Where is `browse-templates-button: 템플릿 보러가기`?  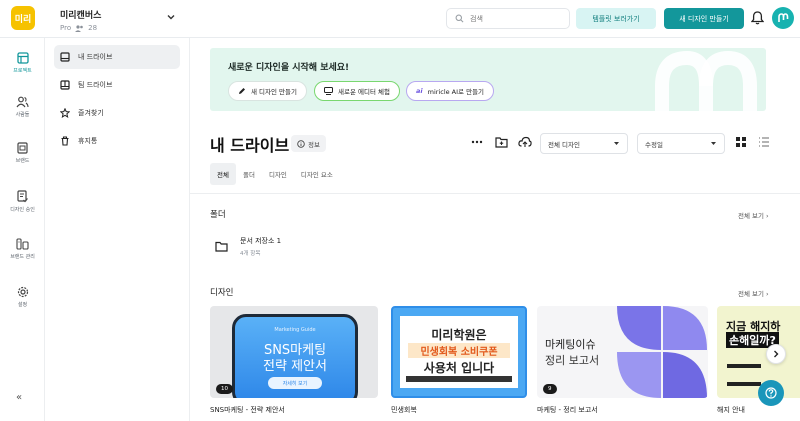 browse-templates-button: 템플릿 보러가기 is located at coordinates (616, 18).